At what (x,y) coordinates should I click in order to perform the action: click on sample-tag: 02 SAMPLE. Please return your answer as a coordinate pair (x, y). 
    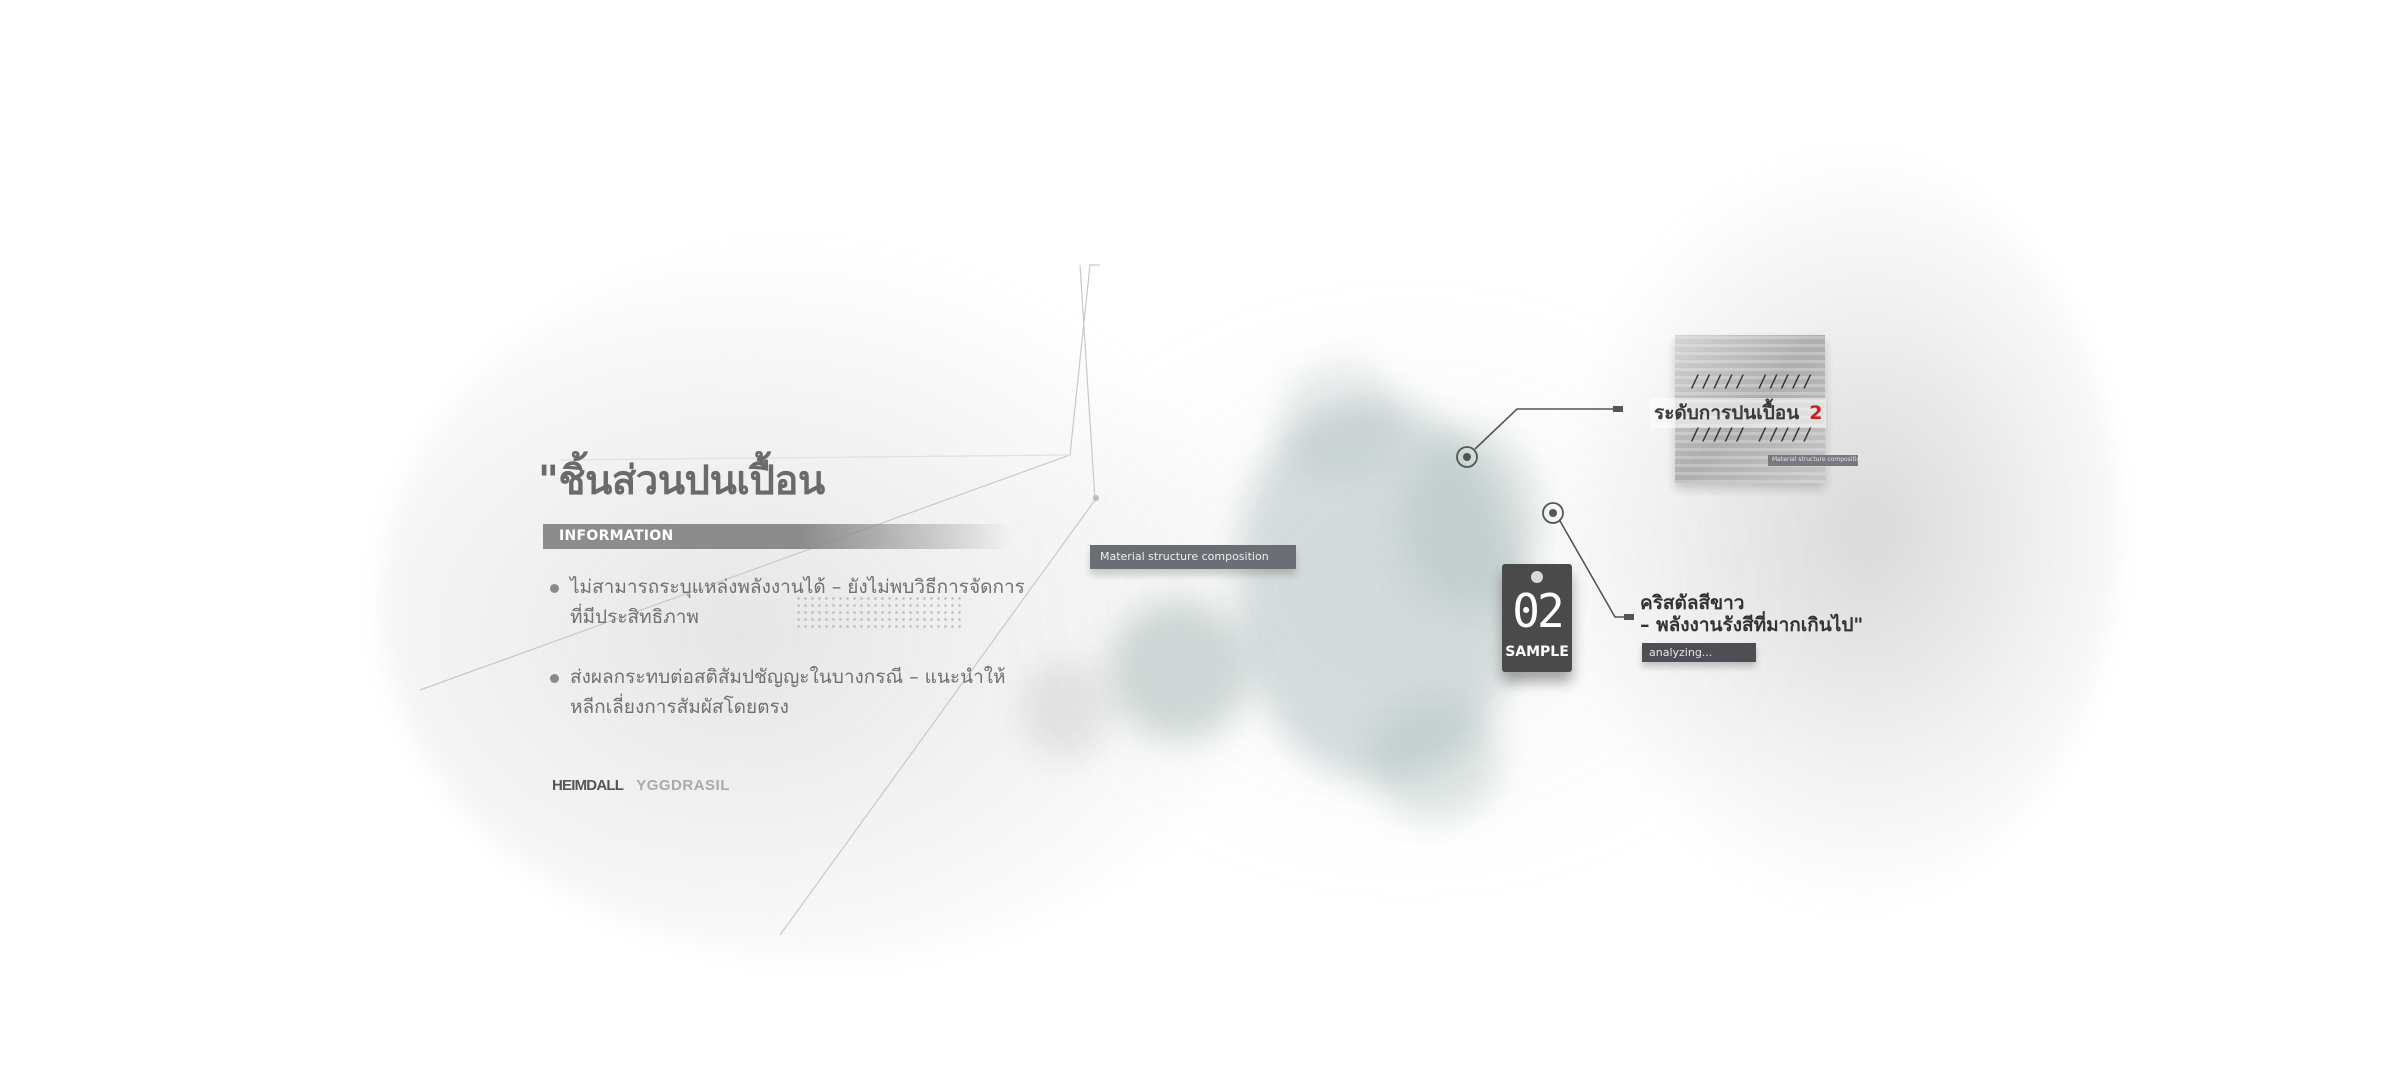
    Looking at the image, I should click on (1537, 618).